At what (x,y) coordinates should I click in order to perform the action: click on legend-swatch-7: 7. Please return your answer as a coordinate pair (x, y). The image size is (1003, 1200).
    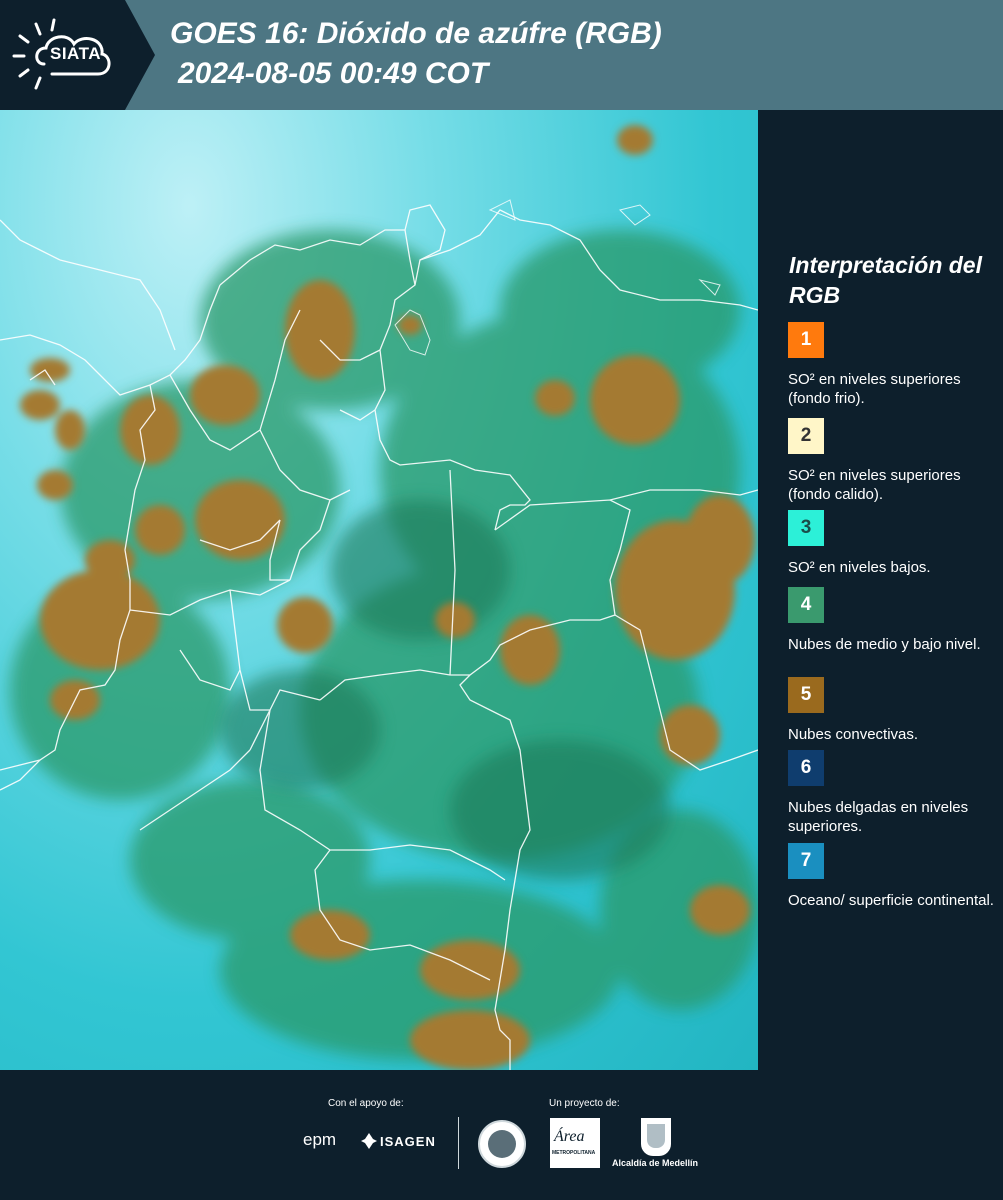
    Looking at the image, I should click on (806, 861).